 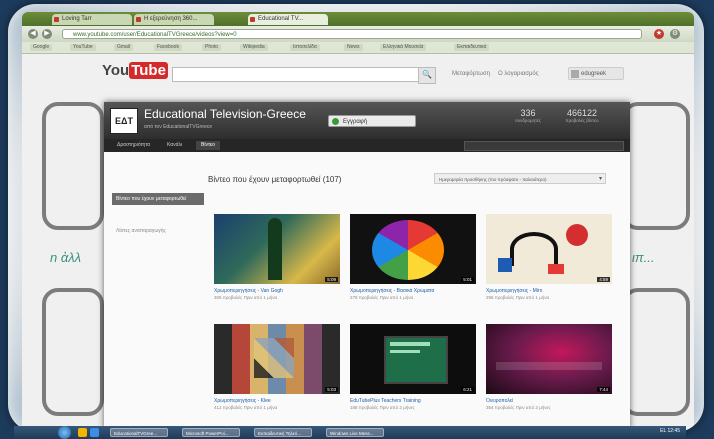 I want to click on stat-label: συνδρομητές, so click(x=528, y=120).